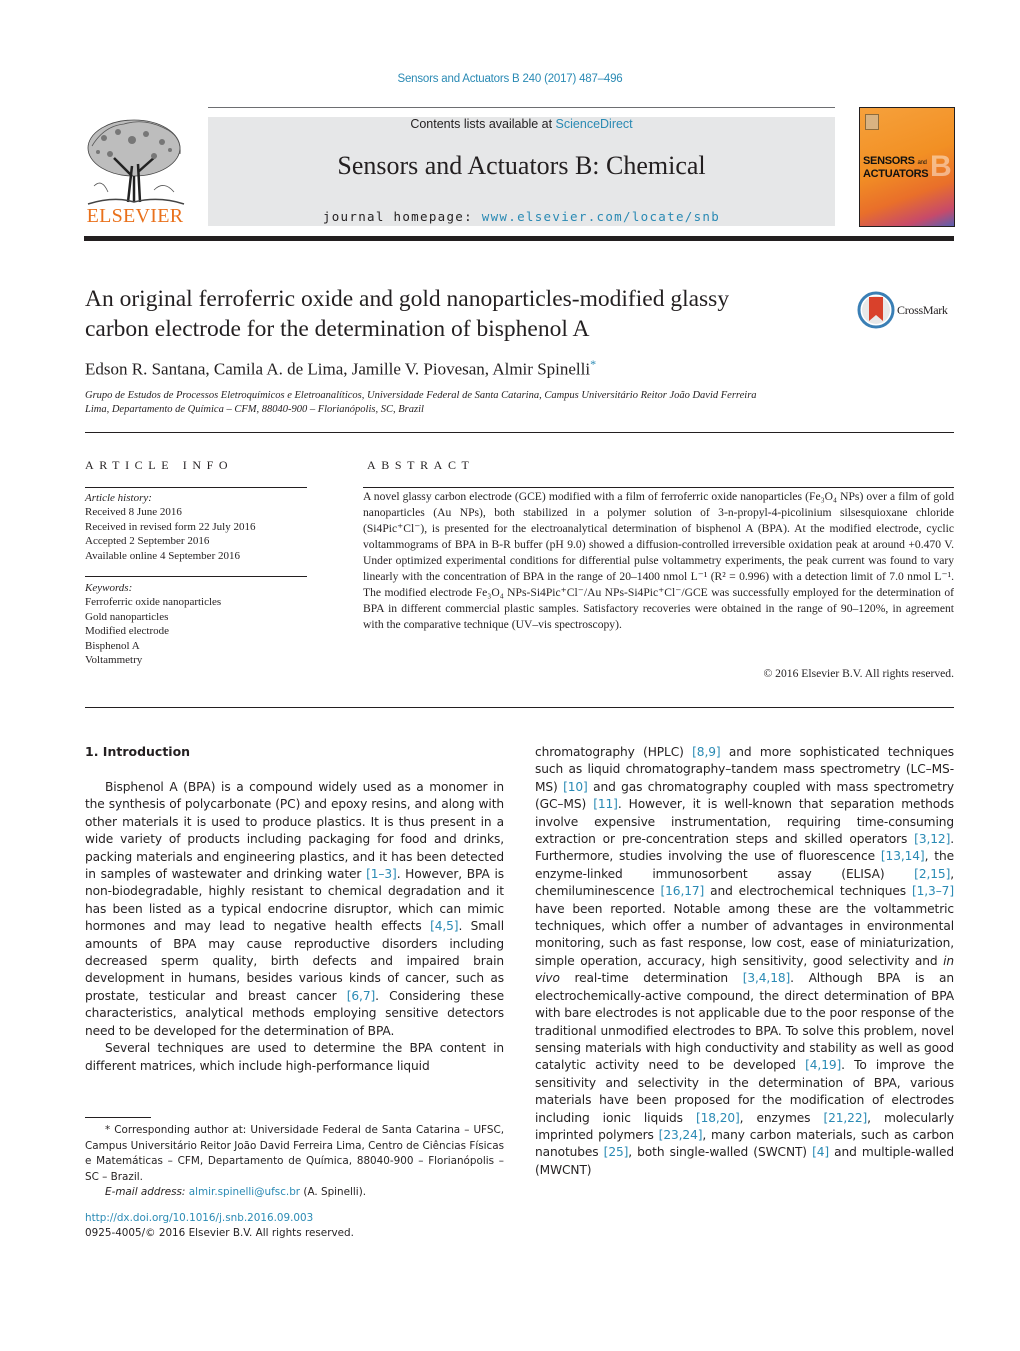 This screenshot has height=1351, width=1020. What do you see at coordinates (594, 124) in the screenshot?
I see `sciencedirect-link: ScienceDirect` at bounding box center [594, 124].